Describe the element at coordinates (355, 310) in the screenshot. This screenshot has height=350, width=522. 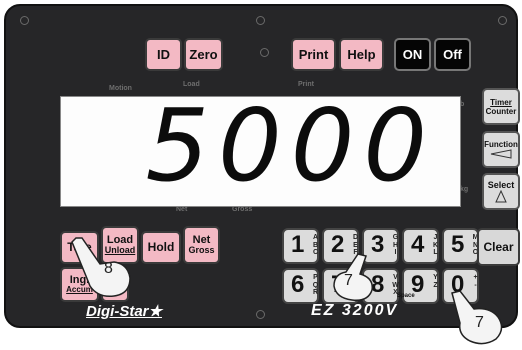
I see `model-label: EZ 3200V` at that location.